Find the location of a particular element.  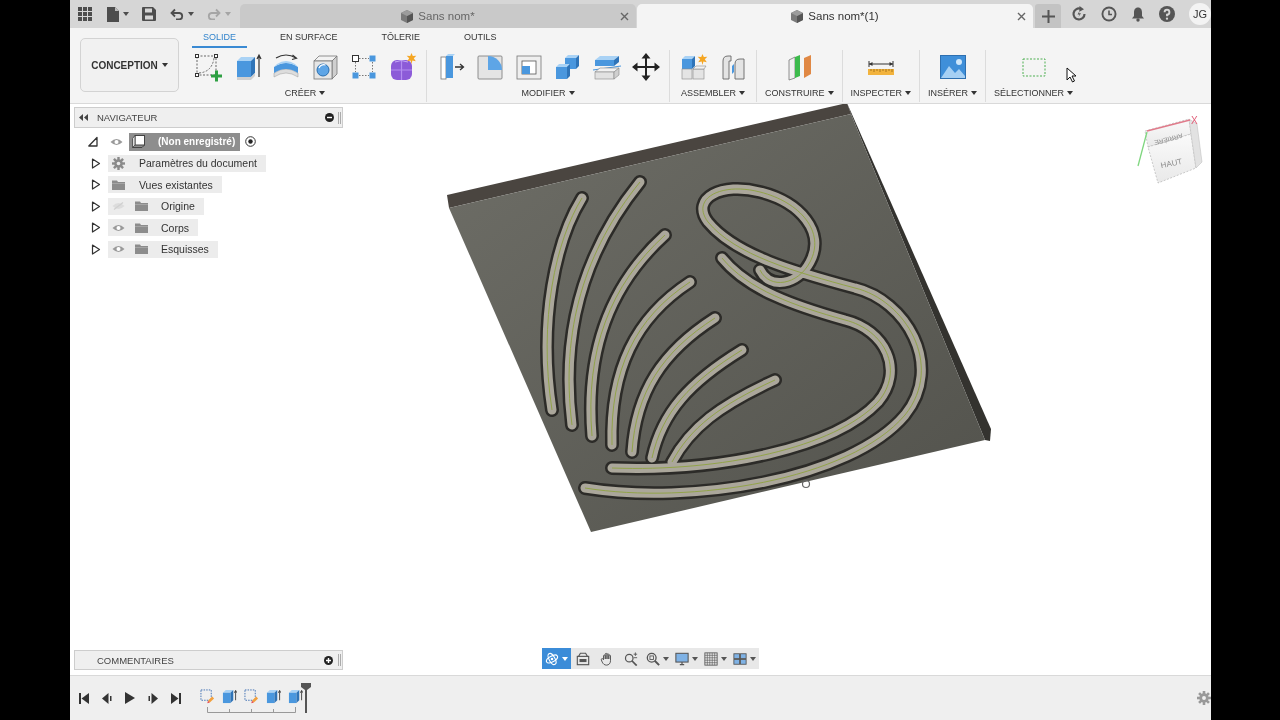

image-icon is located at coordinates (952, 67).